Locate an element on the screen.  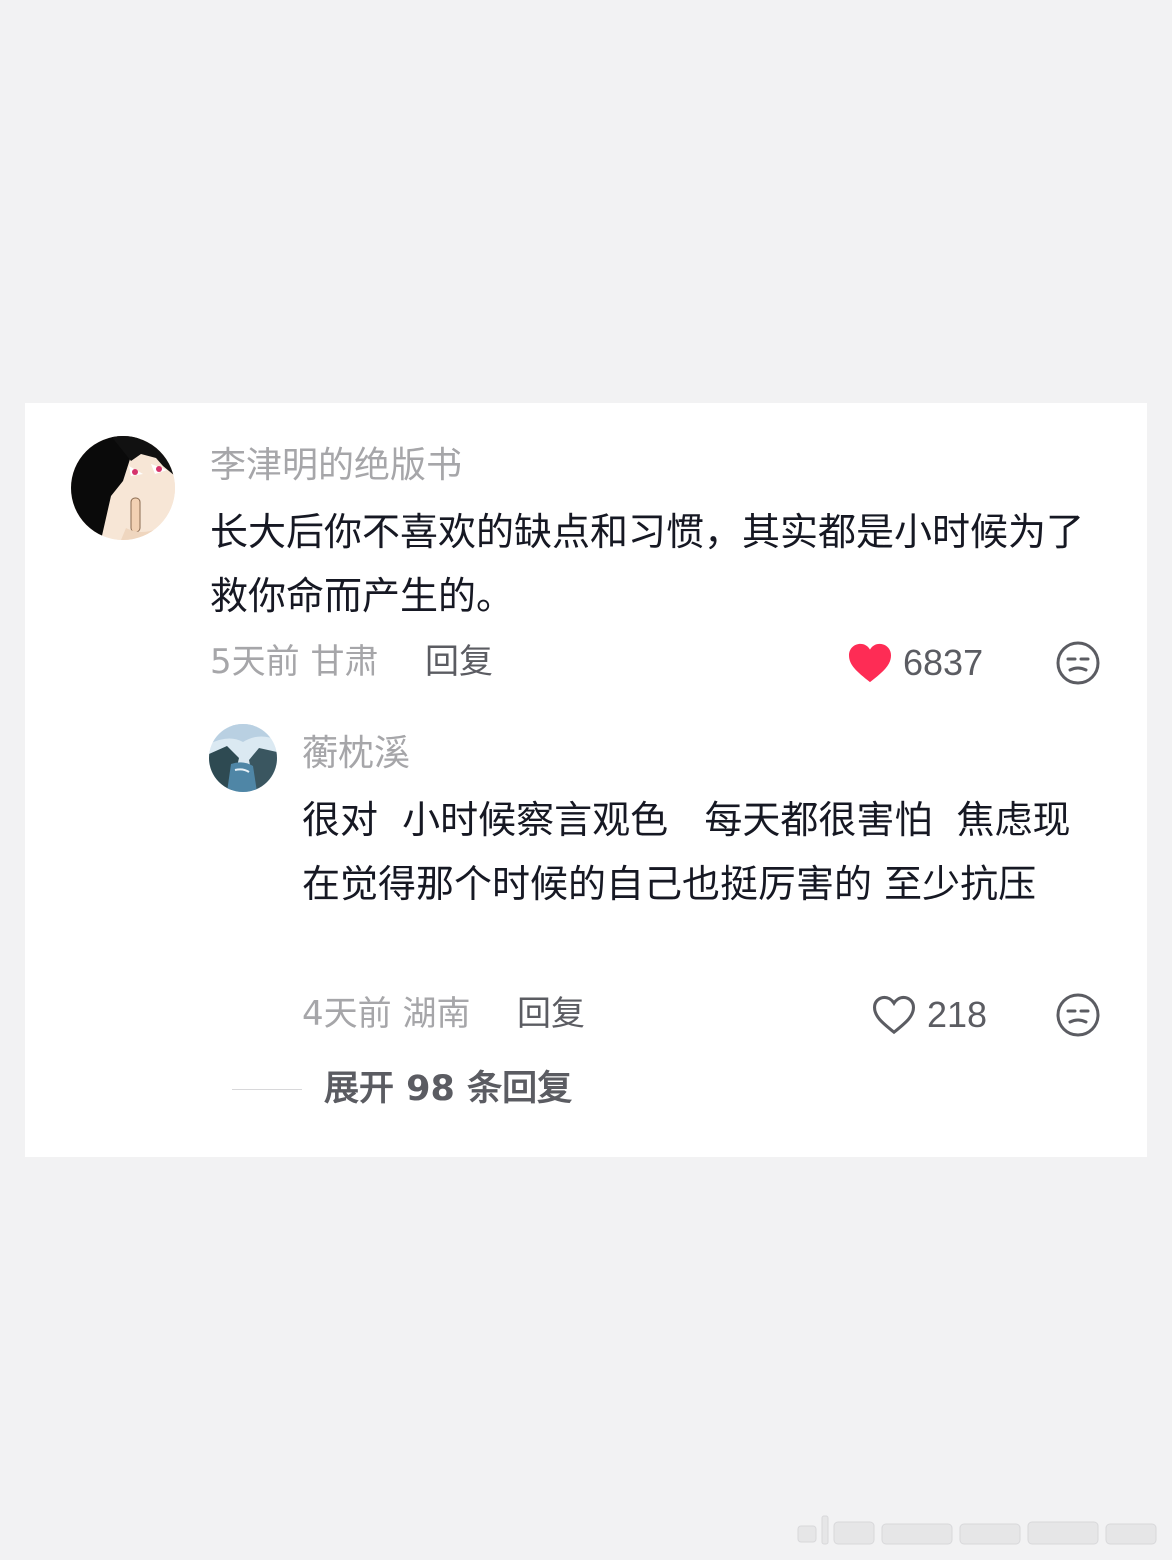
reply-like-button: 218 is located at coordinates (929, 1015).